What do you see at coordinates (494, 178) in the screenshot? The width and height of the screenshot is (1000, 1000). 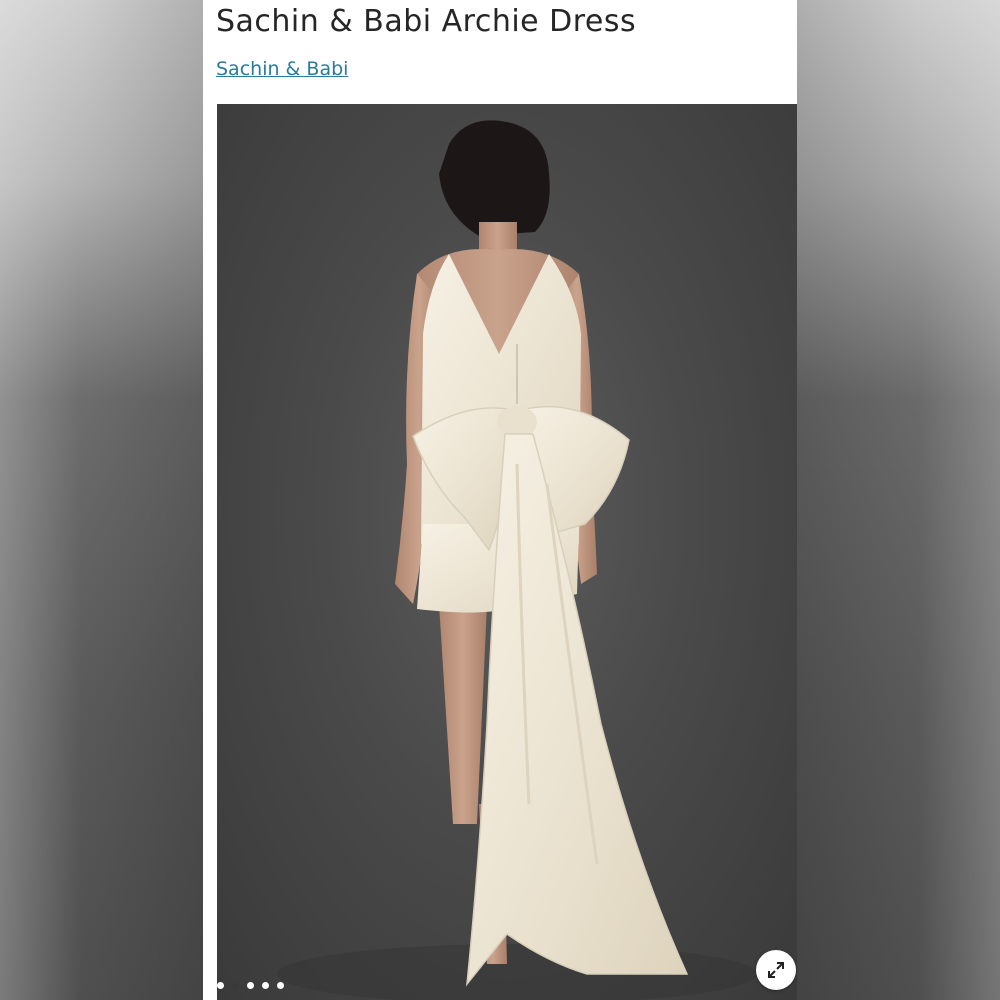 I see `hair` at bounding box center [494, 178].